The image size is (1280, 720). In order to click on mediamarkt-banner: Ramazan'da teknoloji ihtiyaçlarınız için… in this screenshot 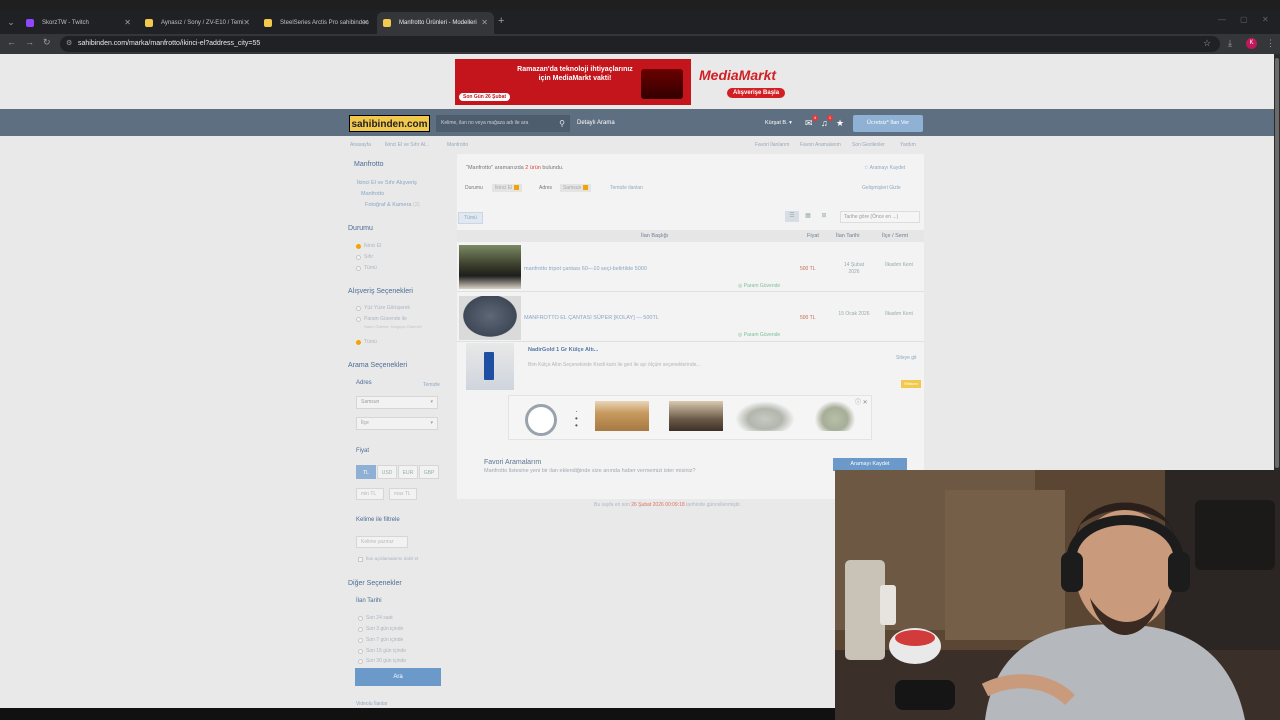, I will do `click(632, 82)`.